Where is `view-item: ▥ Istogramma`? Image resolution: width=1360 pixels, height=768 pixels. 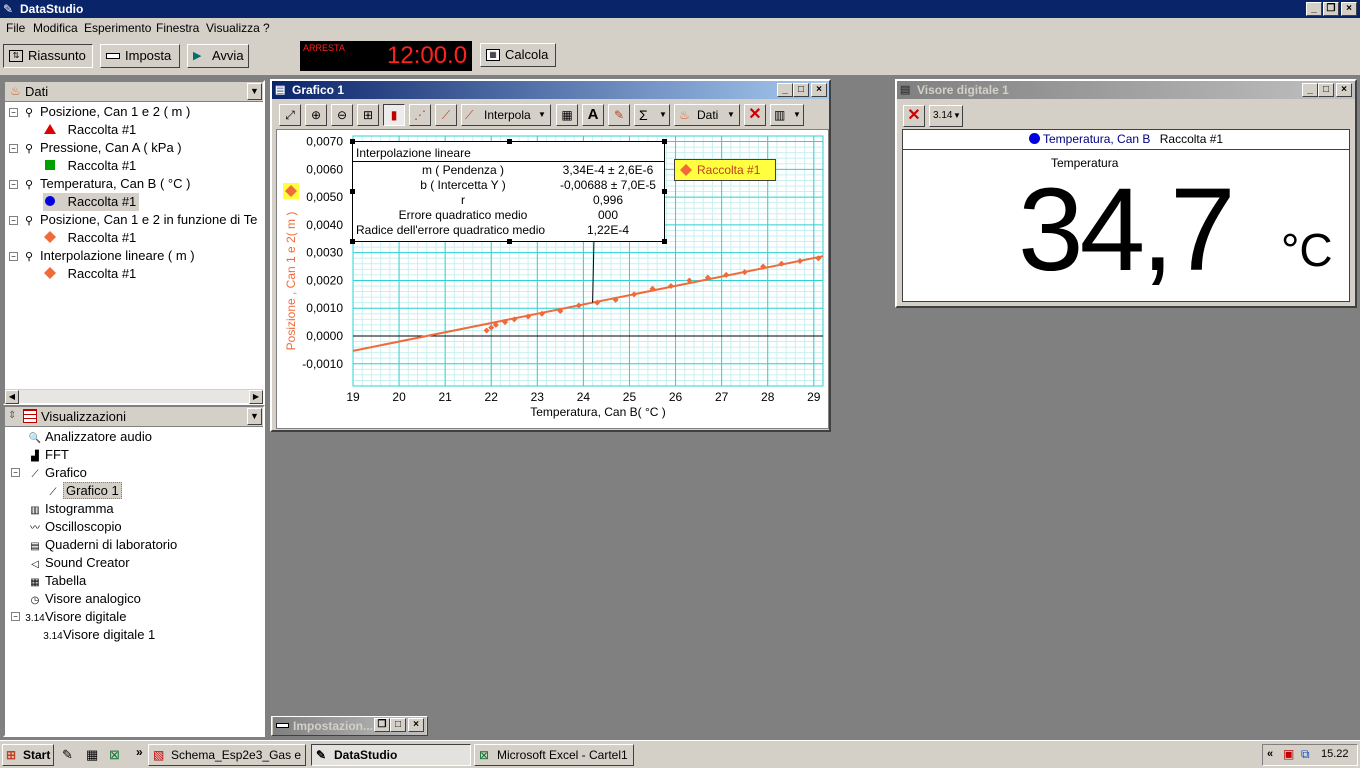
view-item: ▥ Istogramma is located at coordinates (69, 509).